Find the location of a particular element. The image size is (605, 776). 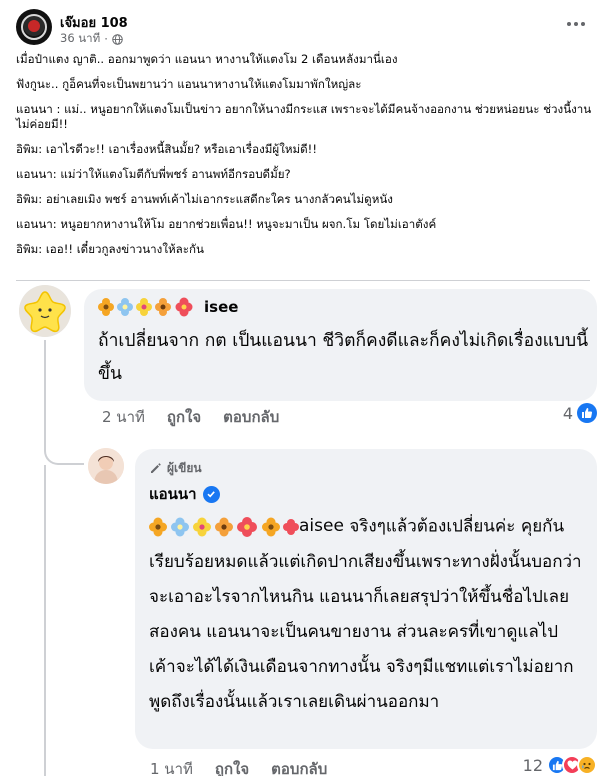

author-badge: ผู้เขียน is located at coordinates (175, 468).